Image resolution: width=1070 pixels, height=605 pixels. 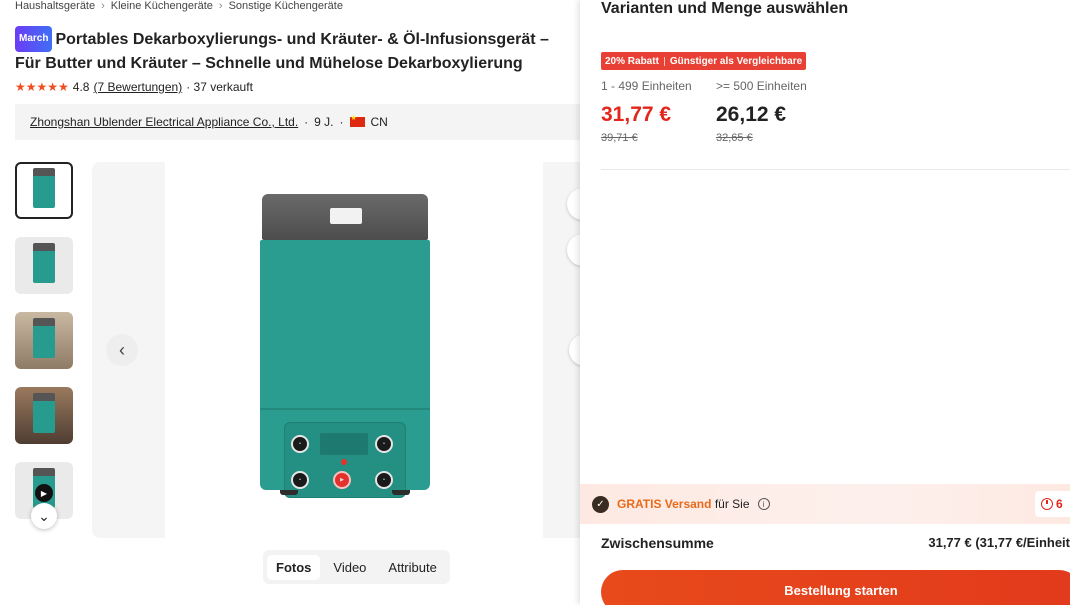 What do you see at coordinates (619, 138) in the screenshot?
I see `tier-old-price: 39,71 €` at bounding box center [619, 138].